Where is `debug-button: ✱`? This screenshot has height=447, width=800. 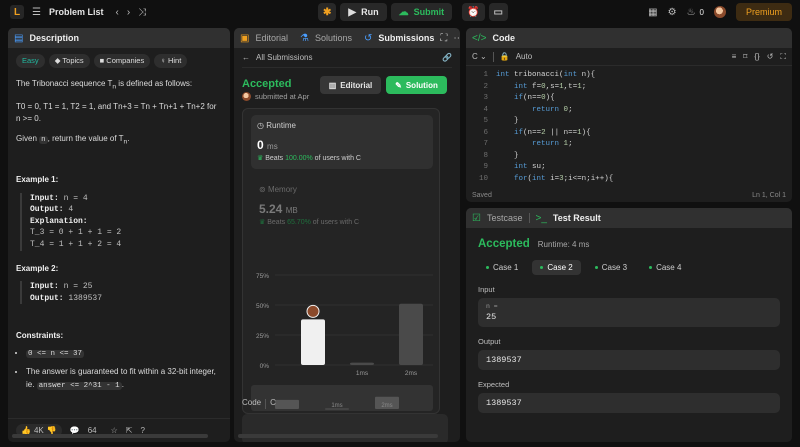 debug-button: ✱ is located at coordinates (327, 12).